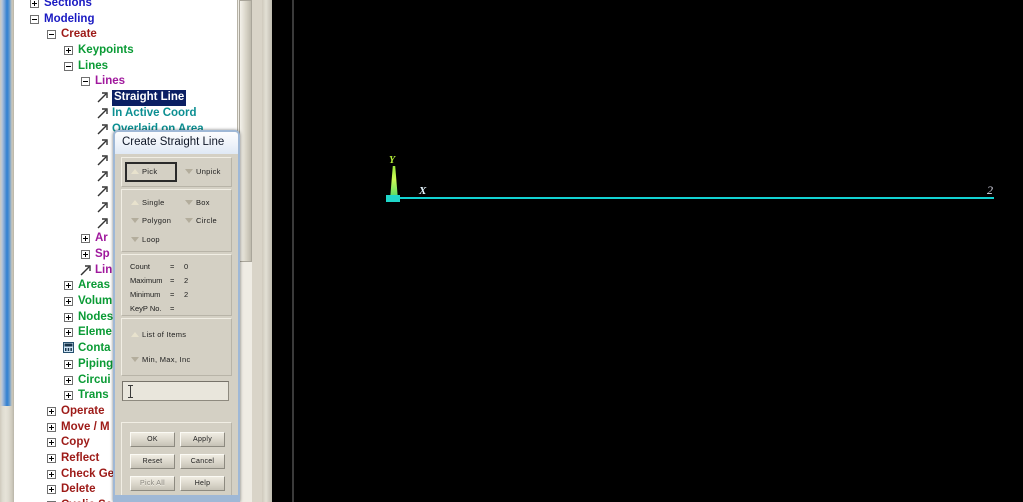 Image resolution: width=1023 pixels, height=502 pixels. Describe the element at coordinates (96, 363) in the screenshot. I see `tree-item-label: Piping` at that location.